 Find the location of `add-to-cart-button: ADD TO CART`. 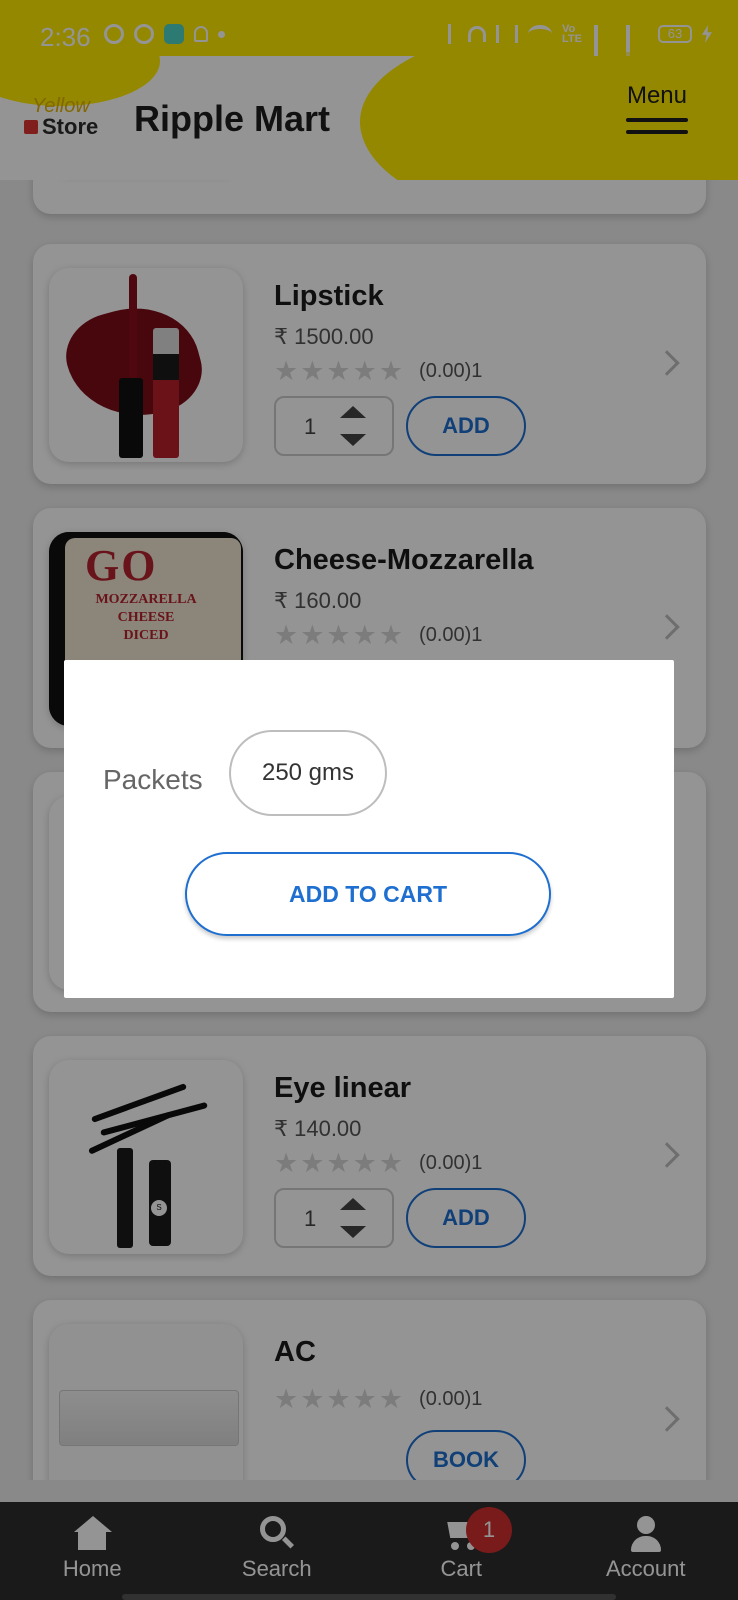

add-to-cart-button: ADD TO CART is located at coordinates (368, 894).